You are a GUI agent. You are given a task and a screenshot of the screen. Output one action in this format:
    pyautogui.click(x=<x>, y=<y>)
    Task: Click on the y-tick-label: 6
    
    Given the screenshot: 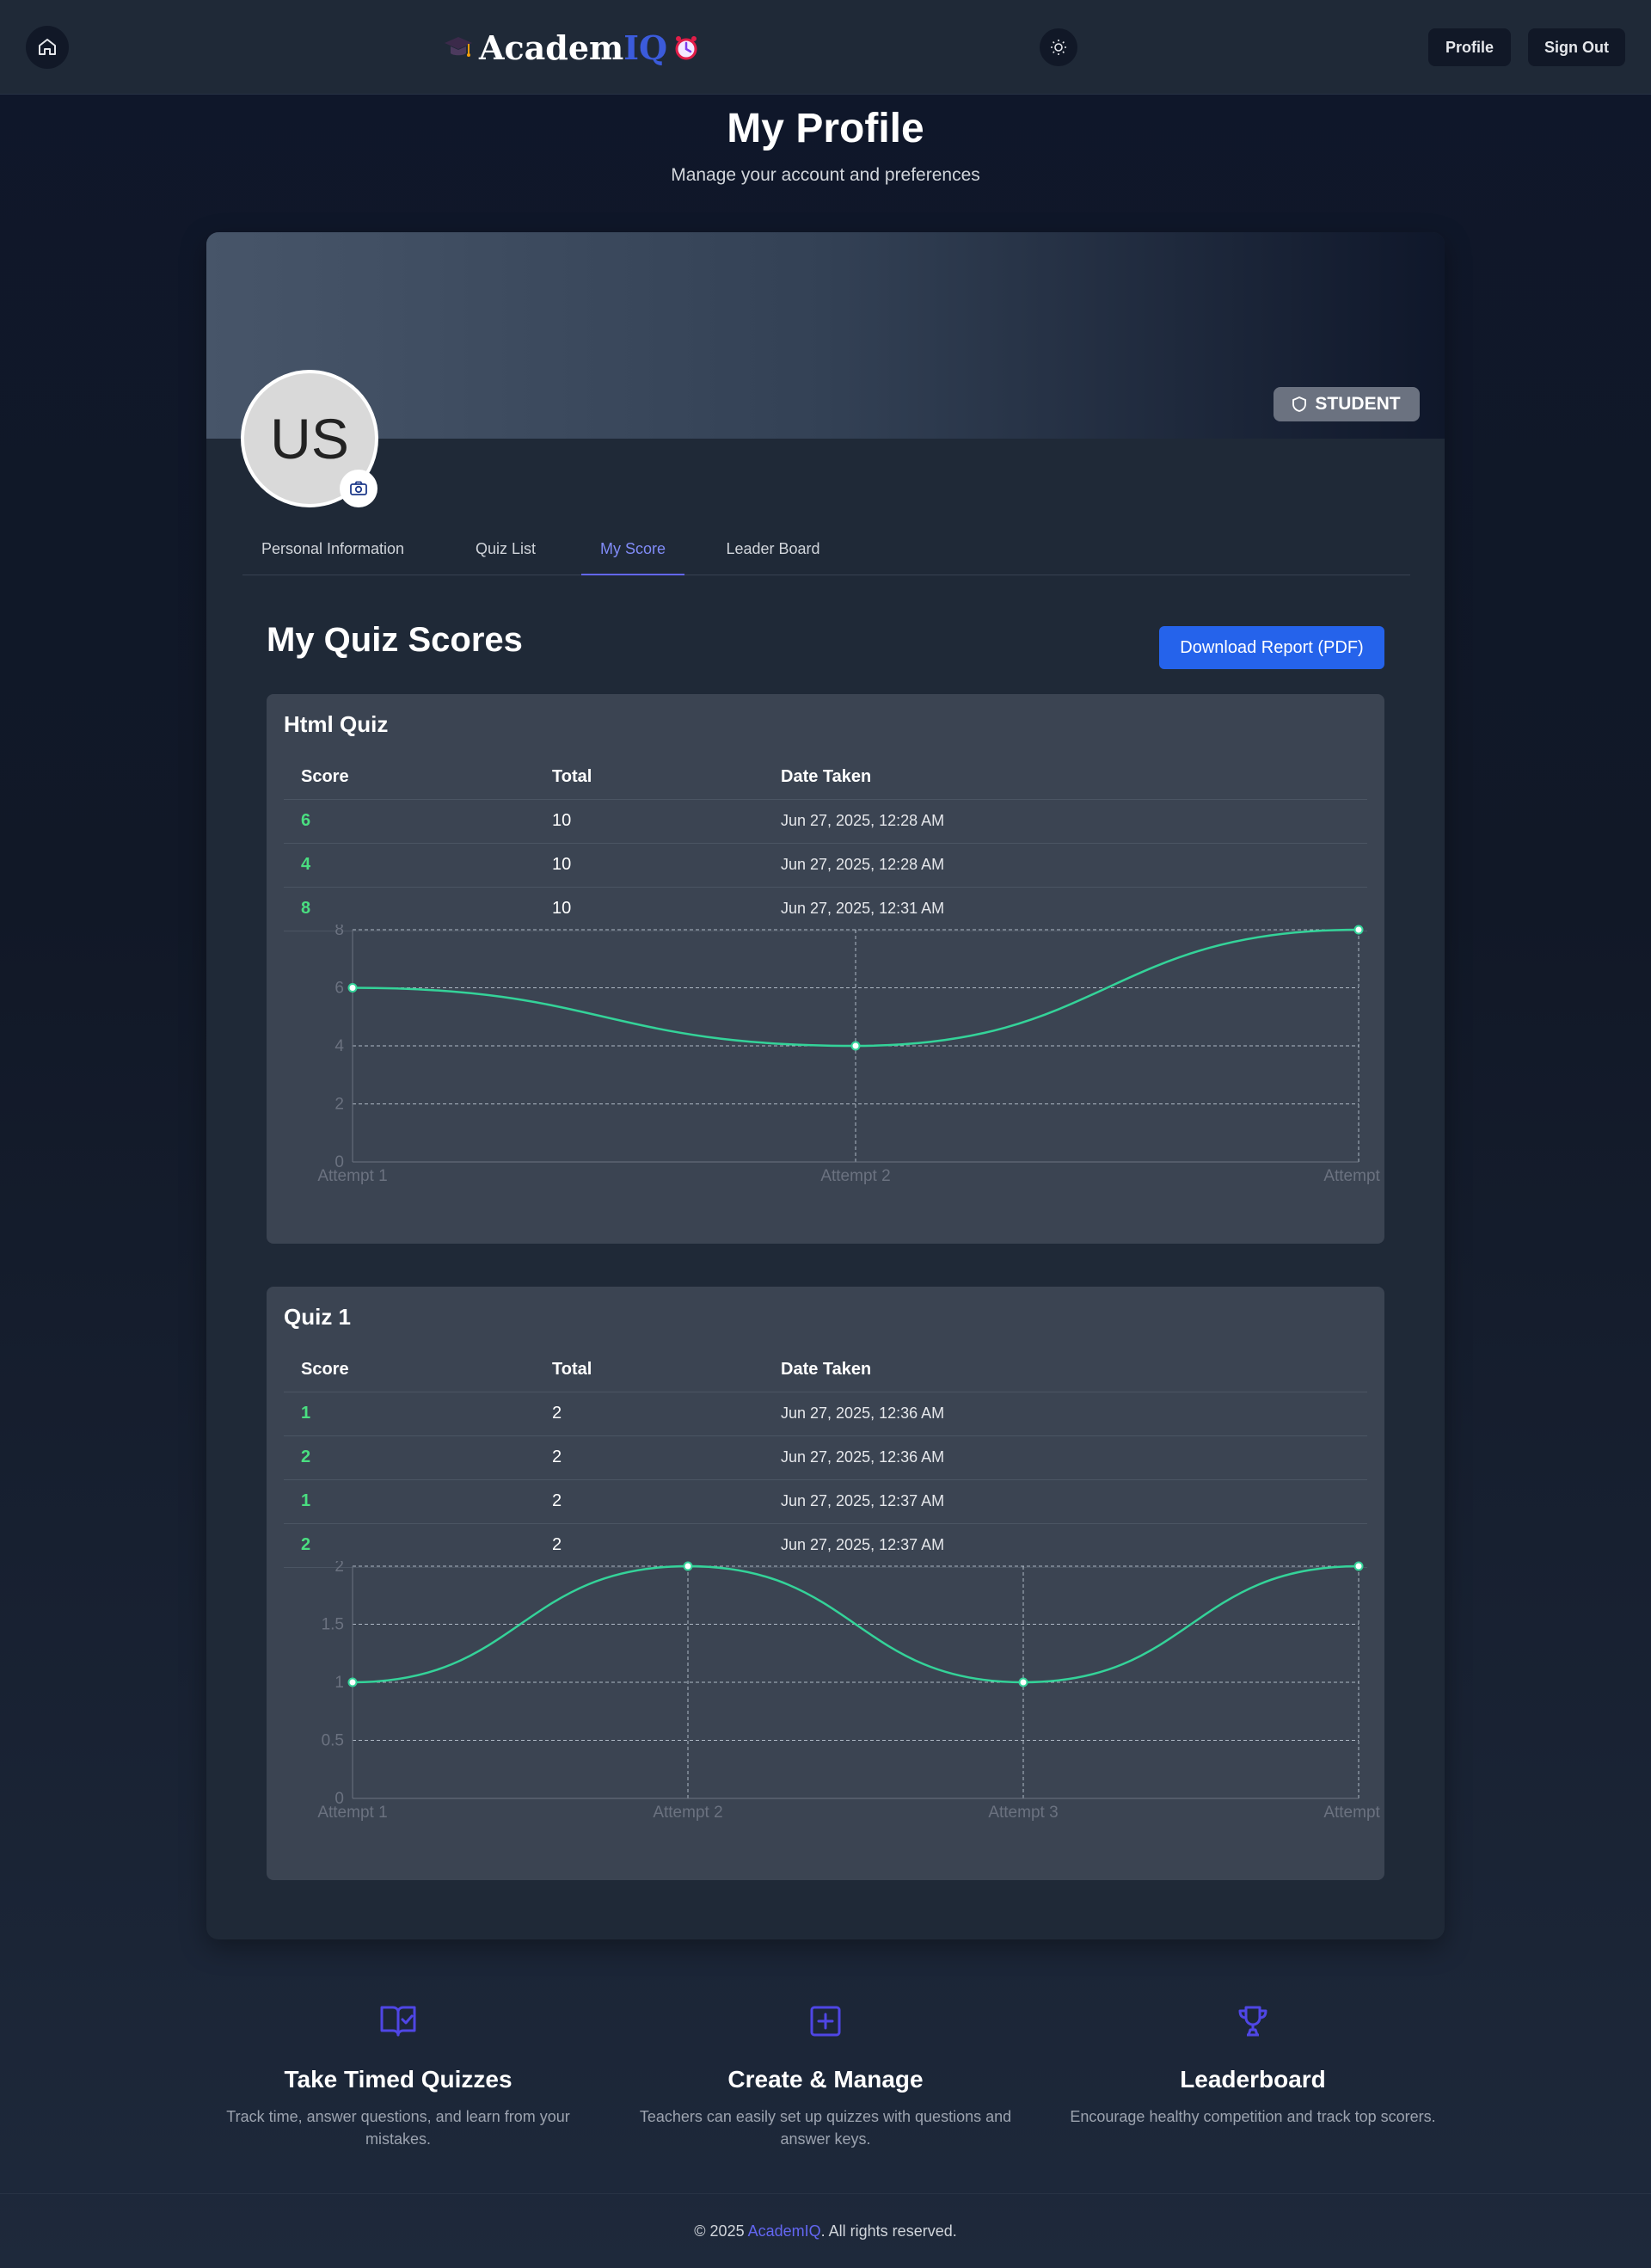 What is the action you would take?
    pyautogui.click(x=339, y=989)
    